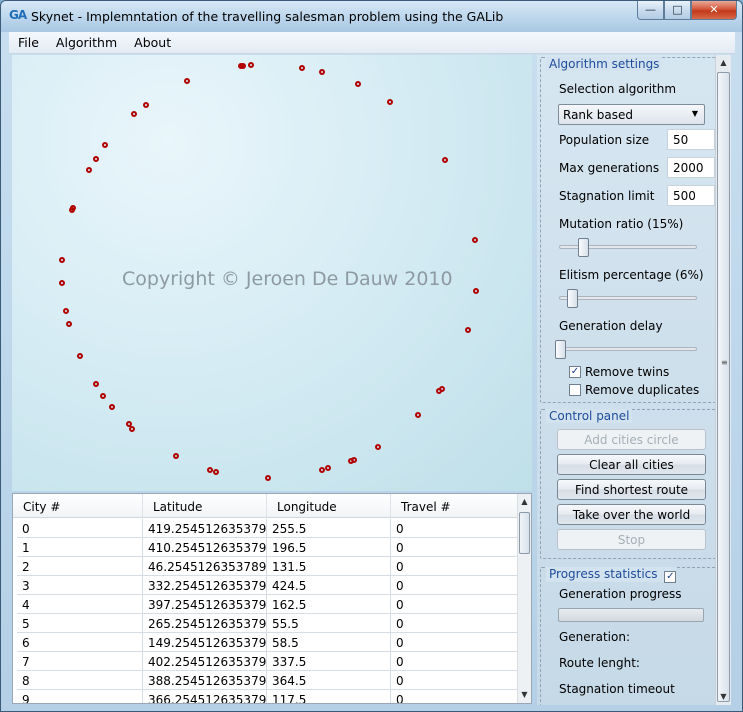 The image size is (743, 712). I want to click on table-row: 0 419.254512635379 255.5 0, so click(268, 528).